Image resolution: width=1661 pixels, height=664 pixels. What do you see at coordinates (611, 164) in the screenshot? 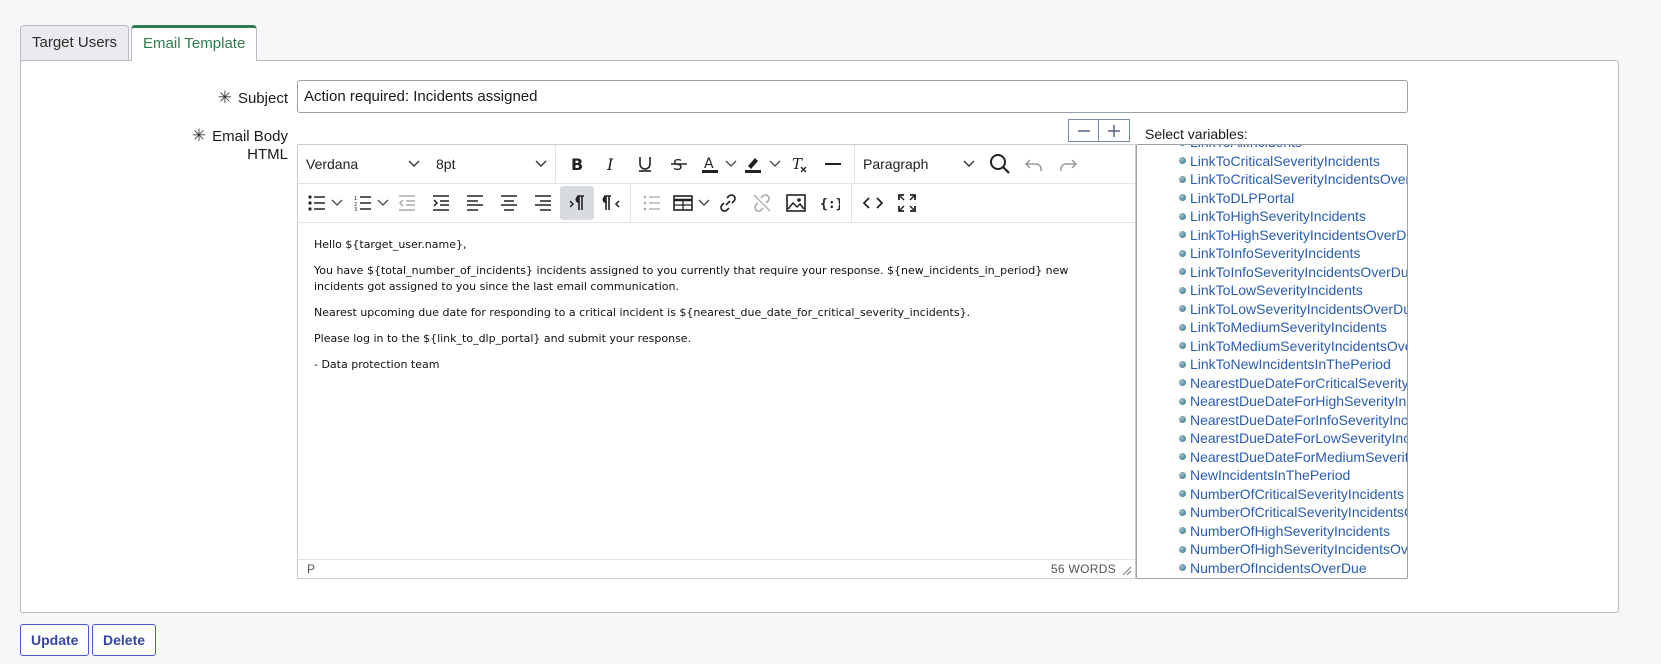
I see `italic-button: I` at bounding box center [611, 164].